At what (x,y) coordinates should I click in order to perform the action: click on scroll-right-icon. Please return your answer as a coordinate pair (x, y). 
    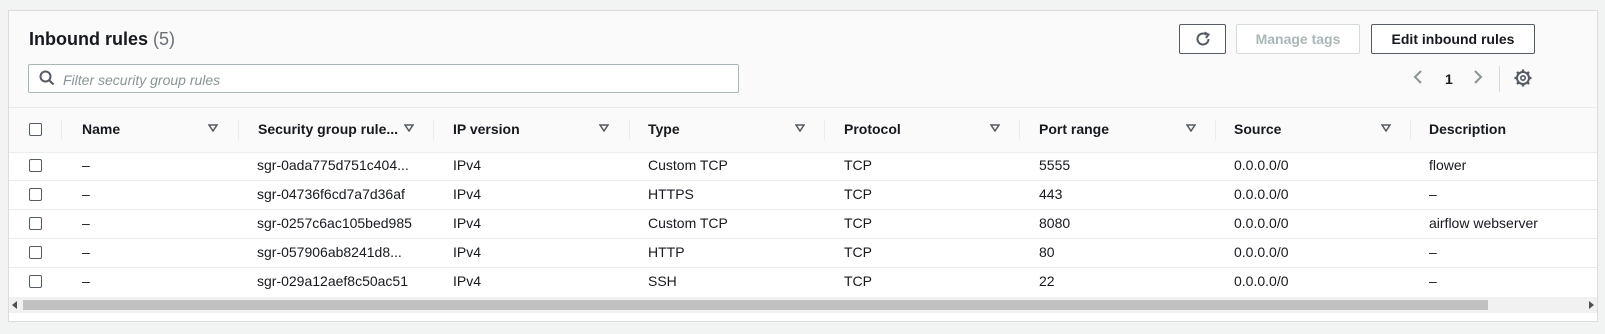
    Looking at the image, I should click on (1591, 305).